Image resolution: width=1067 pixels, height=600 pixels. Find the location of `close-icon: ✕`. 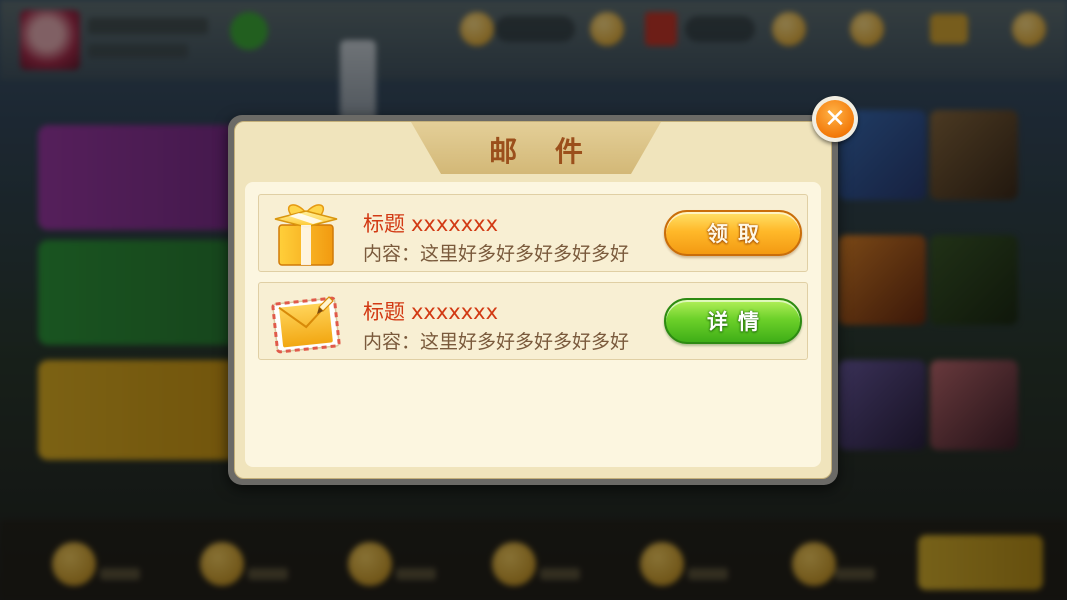

close-icon: ✕ is located at coordinates (835, 119).